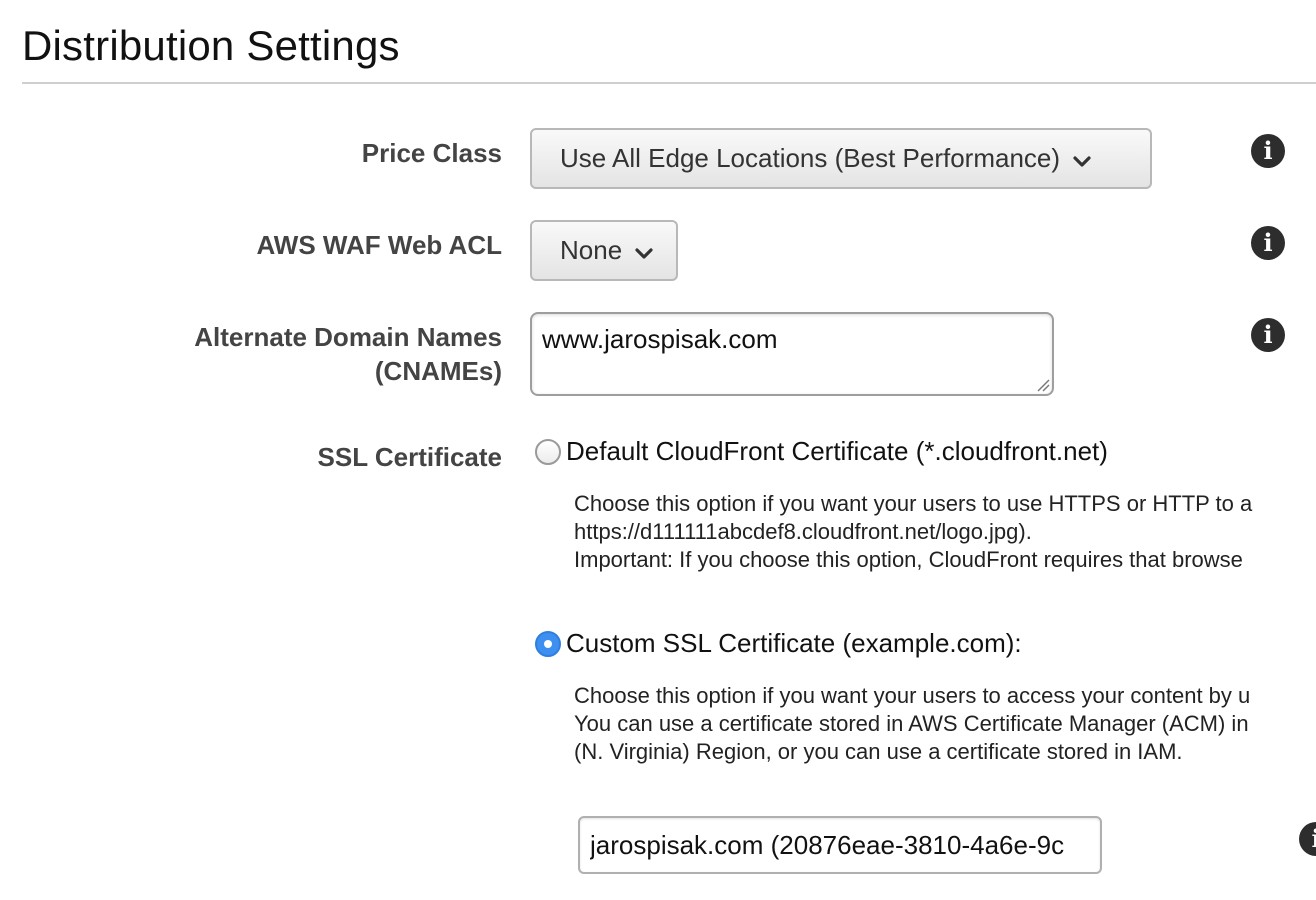 This screenshot has height=900, width=1316. What do you see at coordinates (548, 452) in the screenshot?
I see `default-certificate-radio` at bounding box center [548, 452].